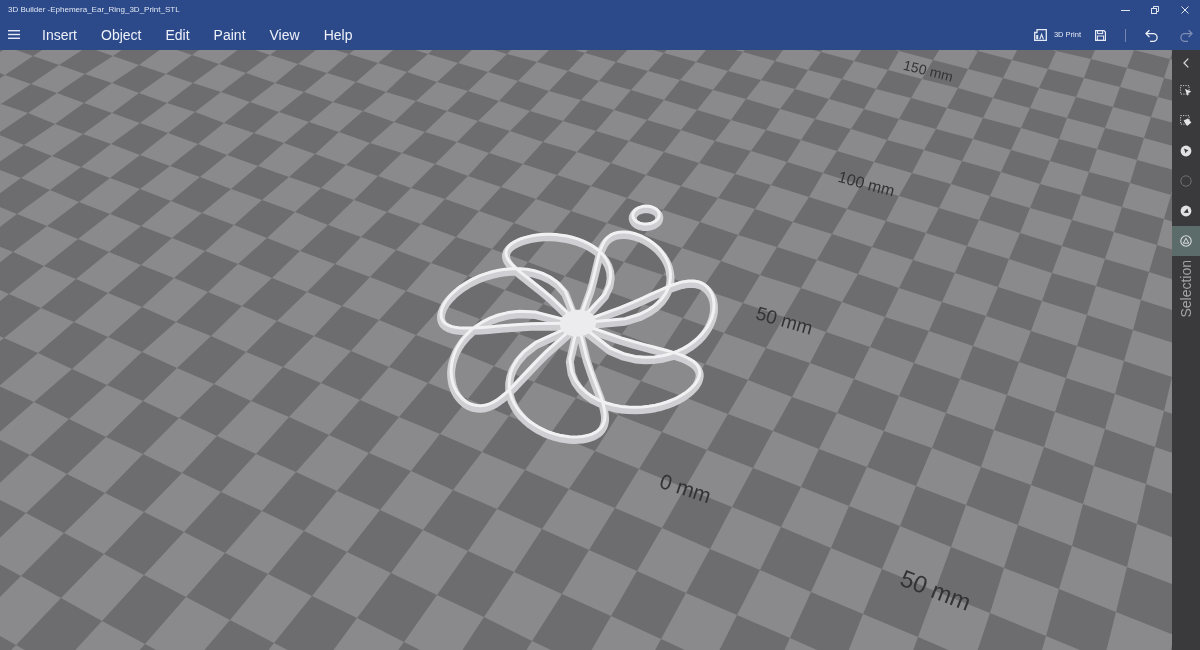 The width and height of the screenshot is (1200, 650). I want to click on ruler-label: 100 mm, so click(866, 184).